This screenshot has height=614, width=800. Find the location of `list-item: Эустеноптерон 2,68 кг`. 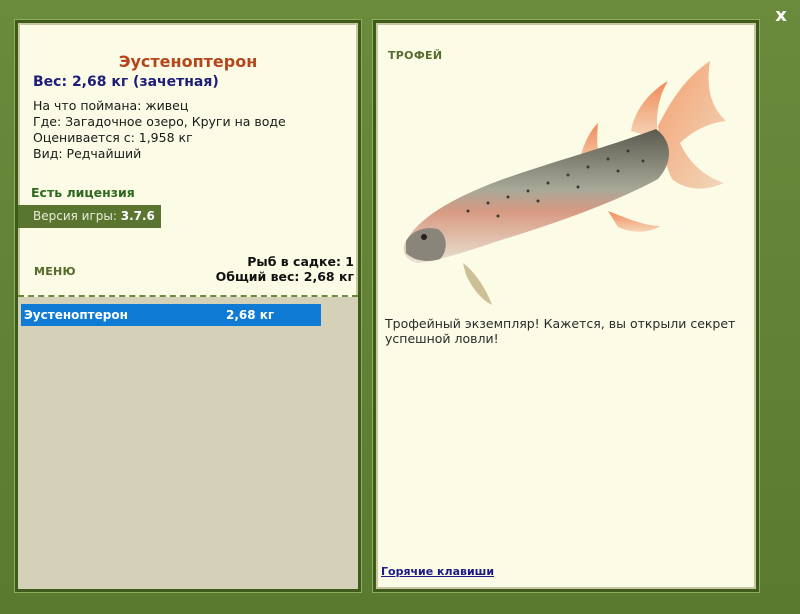

list-item: Эустеноптерон 2,68 кг is located at coordinates (171, 315).